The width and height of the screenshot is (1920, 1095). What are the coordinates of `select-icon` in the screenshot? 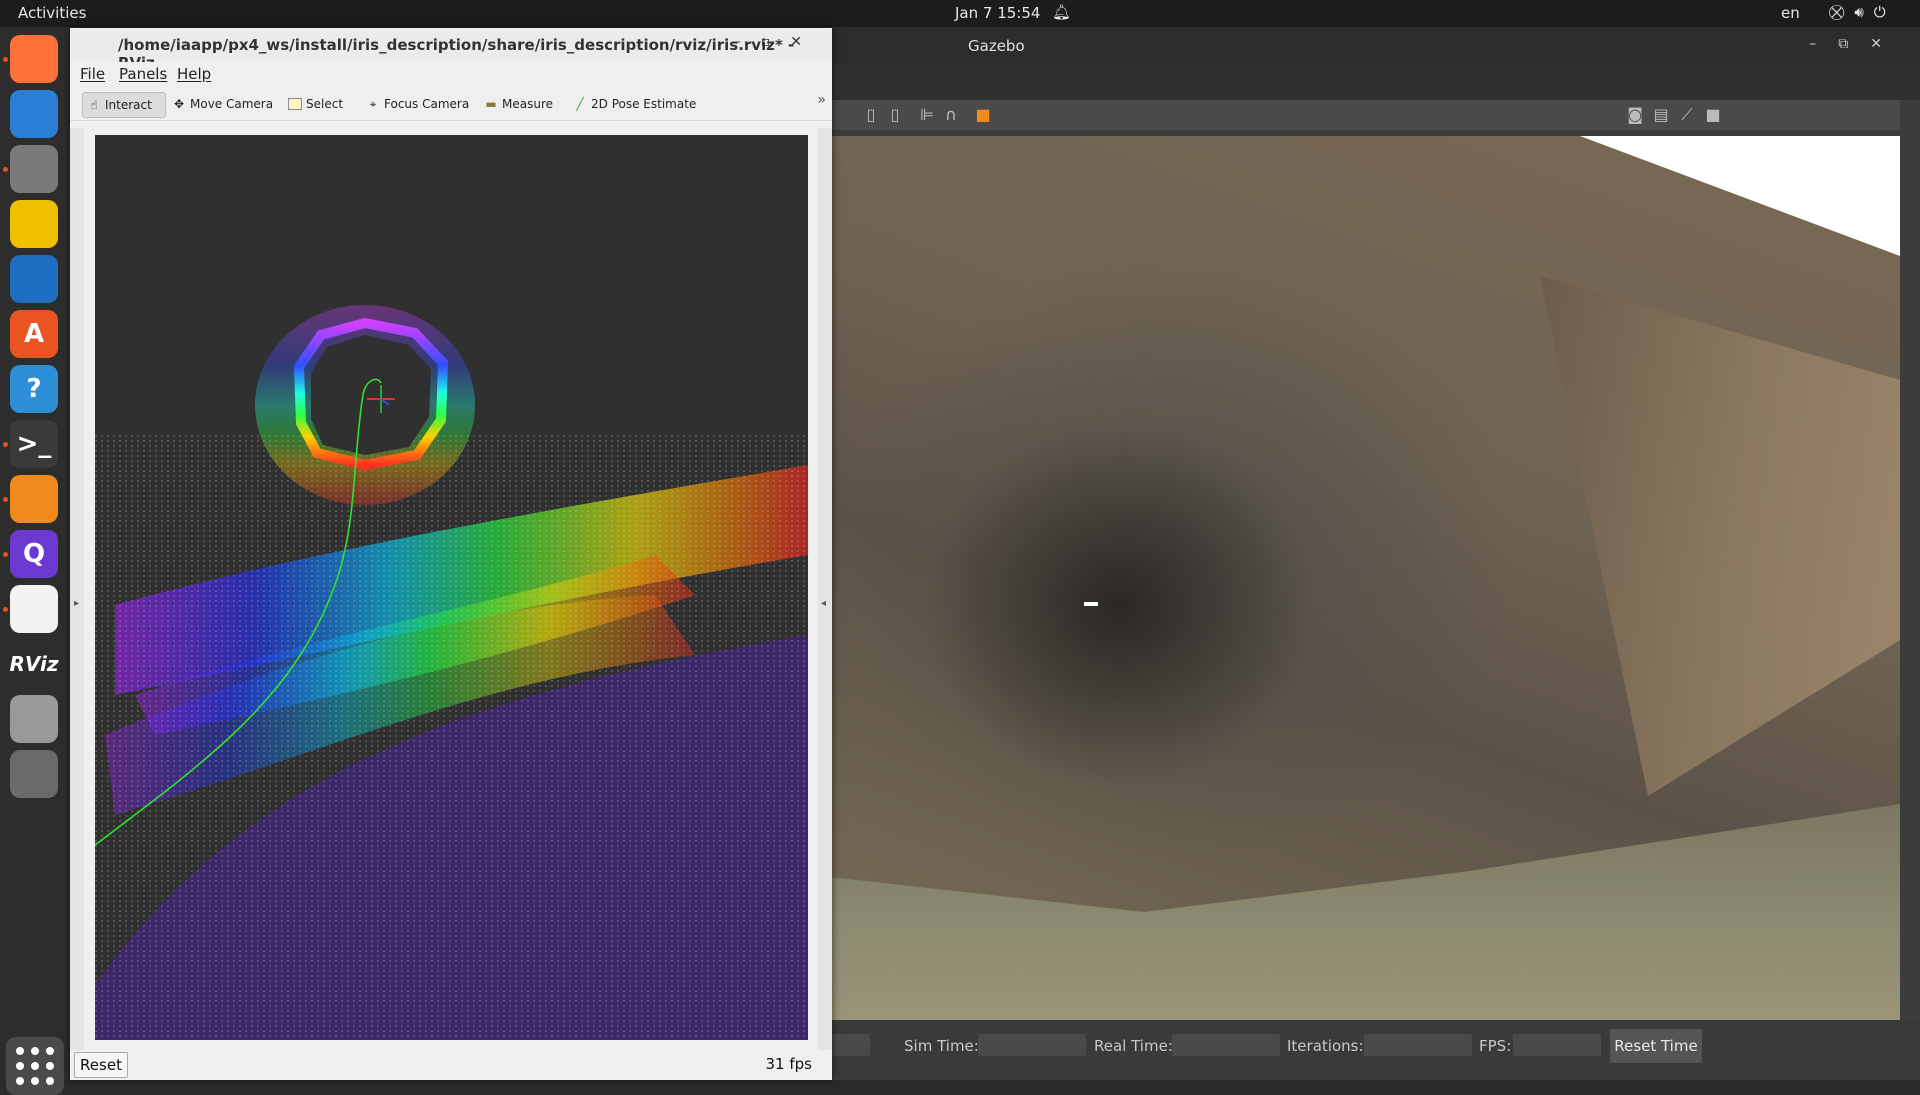 It's located at (295, 104).